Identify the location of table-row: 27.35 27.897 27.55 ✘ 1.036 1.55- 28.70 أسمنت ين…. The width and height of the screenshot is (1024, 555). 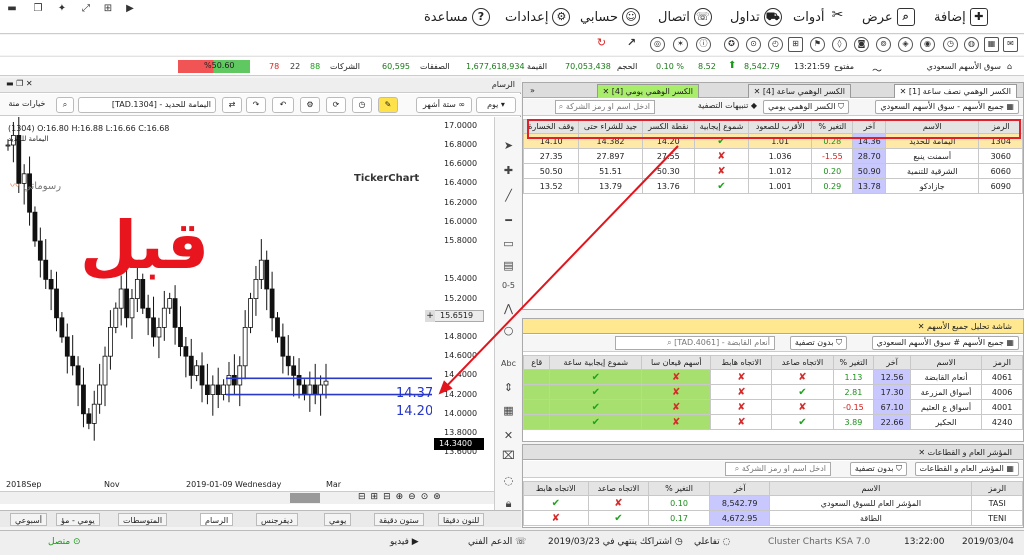
(772, 156).